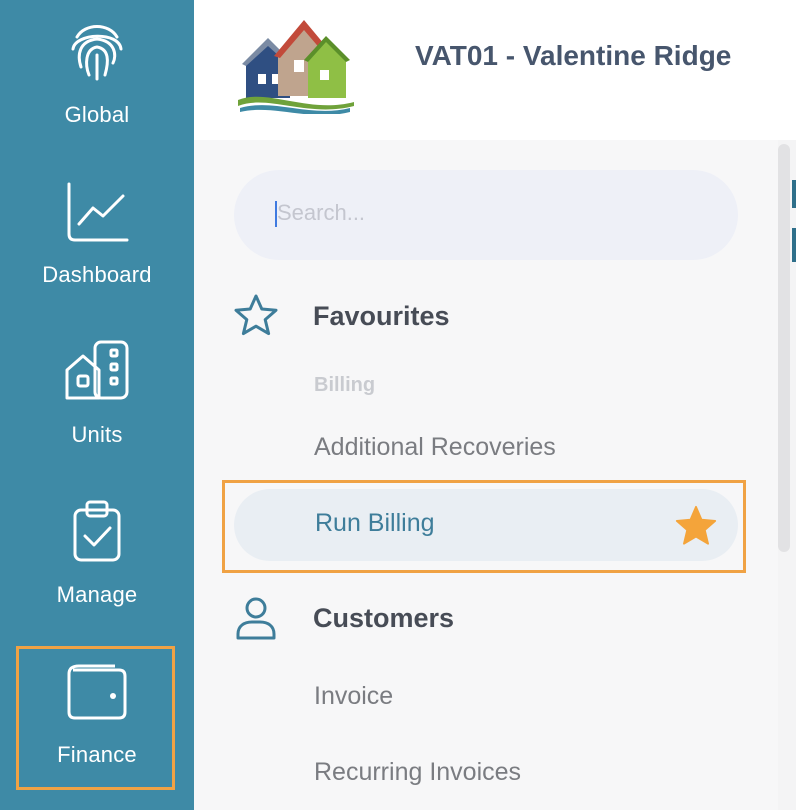  Describe the element at coordinates (256, 315) in the screenshot. I see `star-outline-icon` at that location.